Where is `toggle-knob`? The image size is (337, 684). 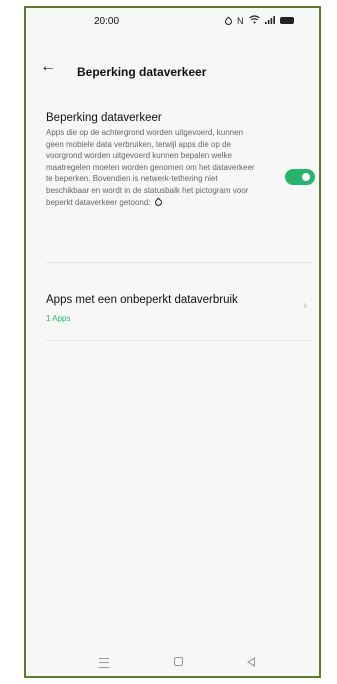
toggle-knob is located at coordinates (306, 177).